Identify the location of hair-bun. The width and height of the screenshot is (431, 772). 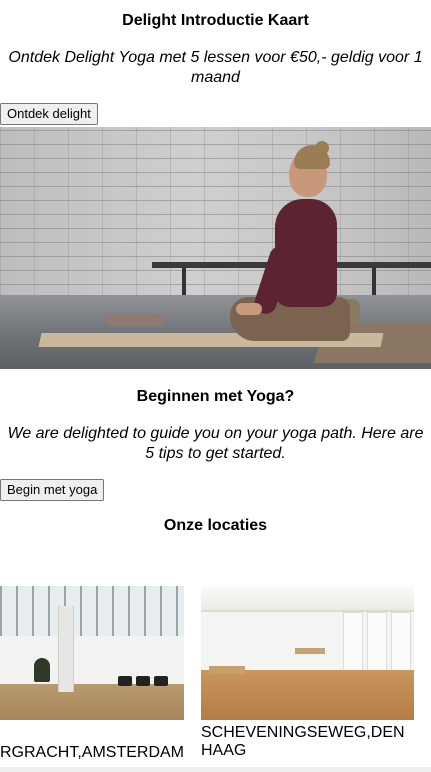
(322, 148).